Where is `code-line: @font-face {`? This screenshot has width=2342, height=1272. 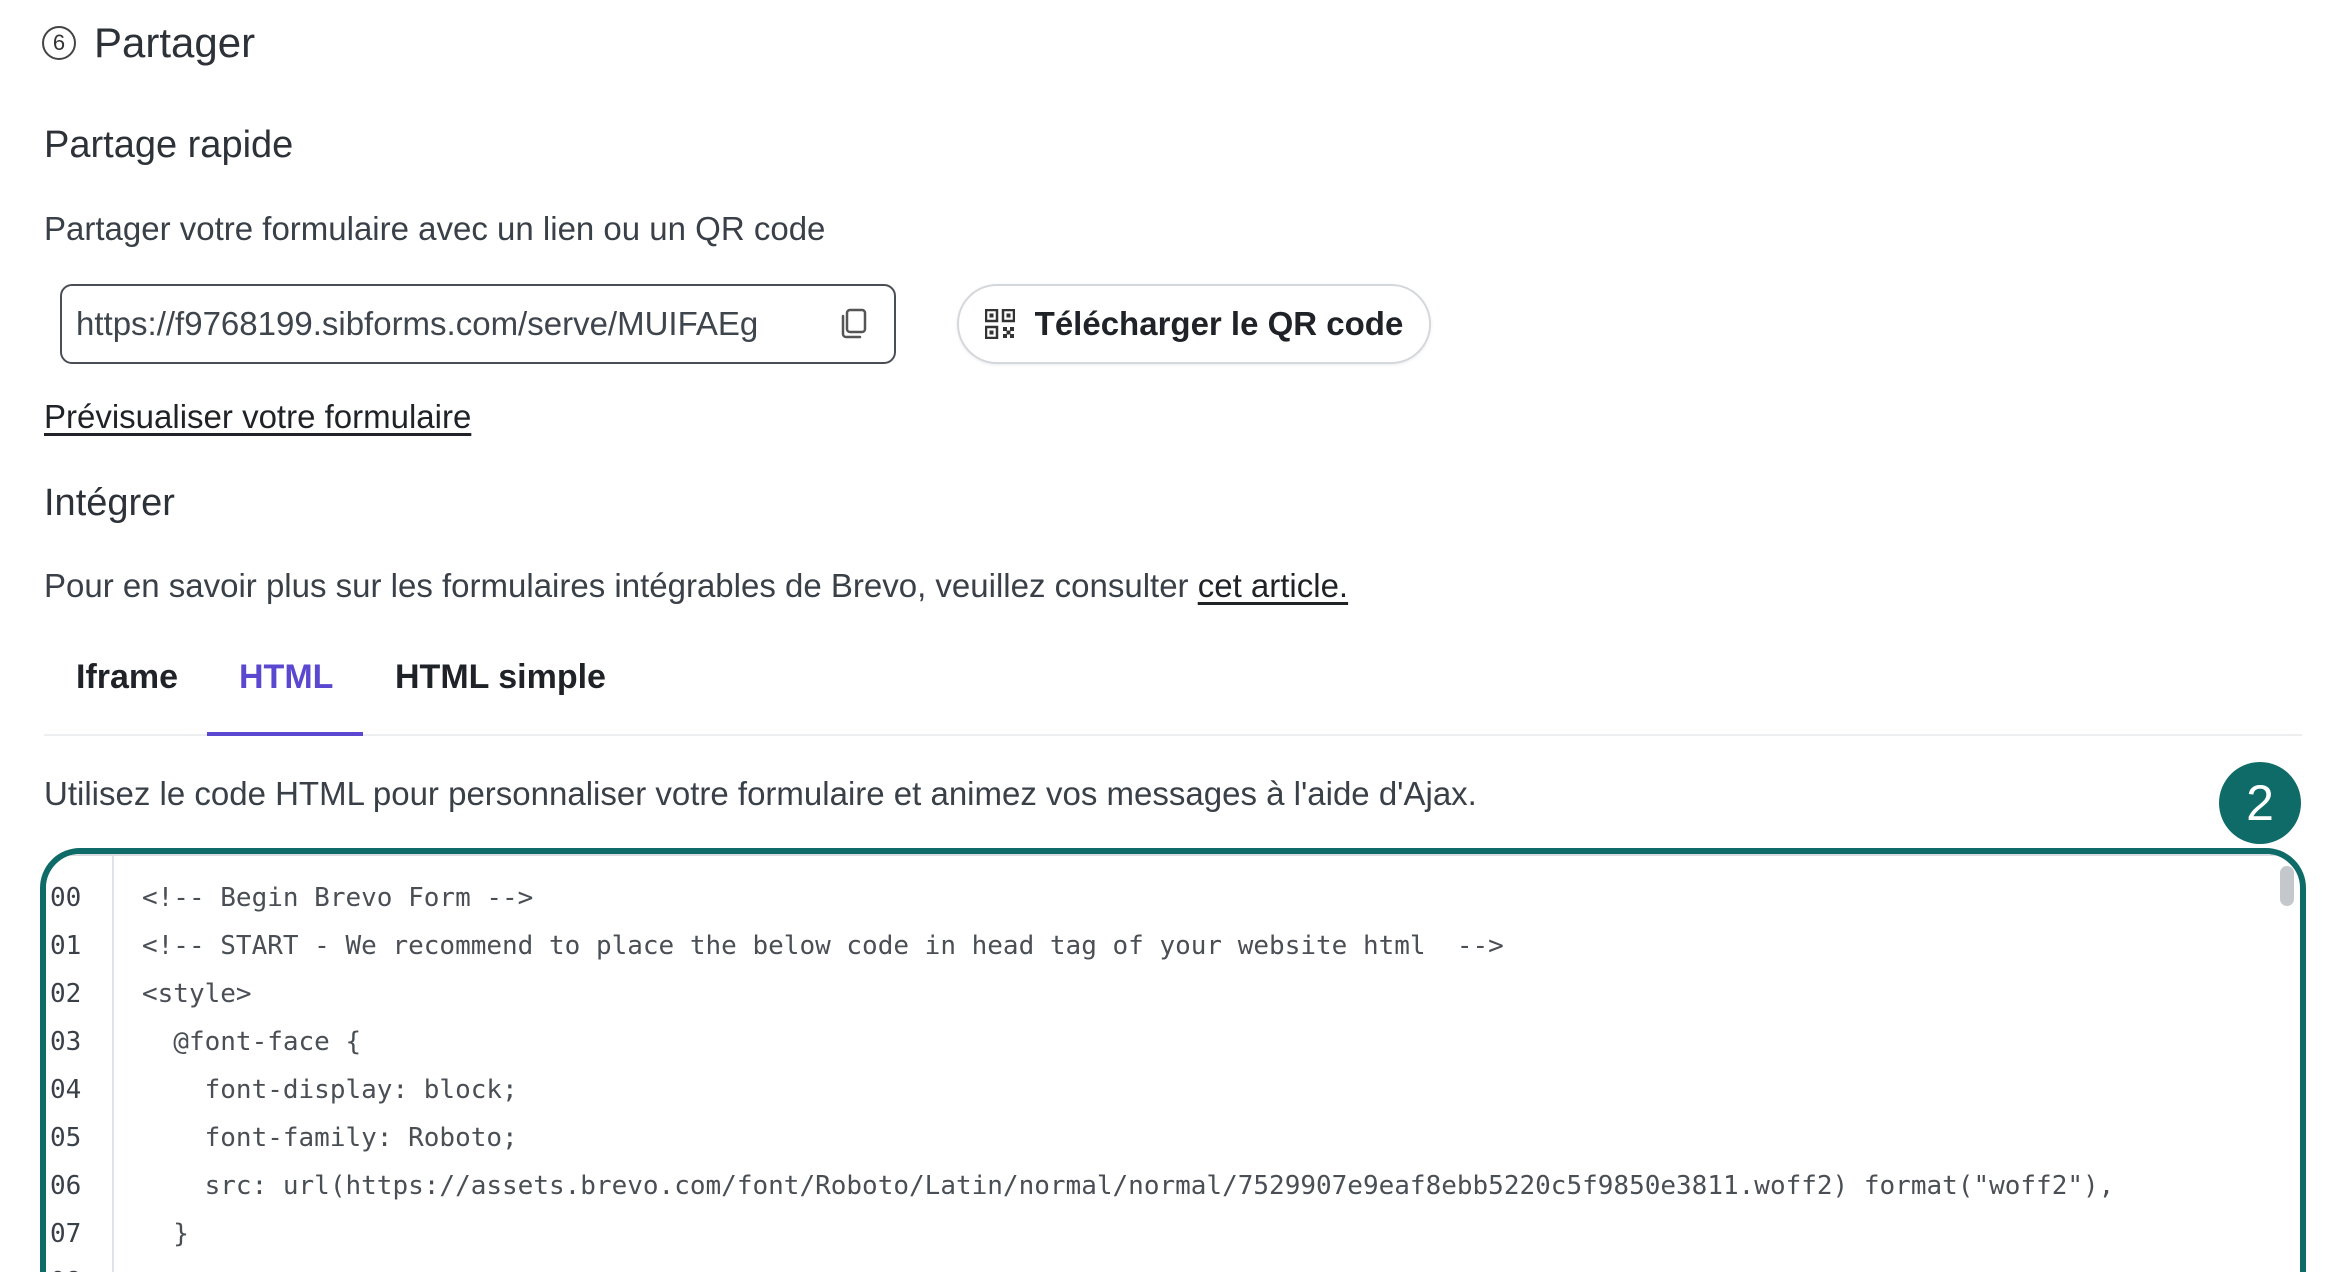 code-line: @font-face { is located at coordinates (252, 1042).